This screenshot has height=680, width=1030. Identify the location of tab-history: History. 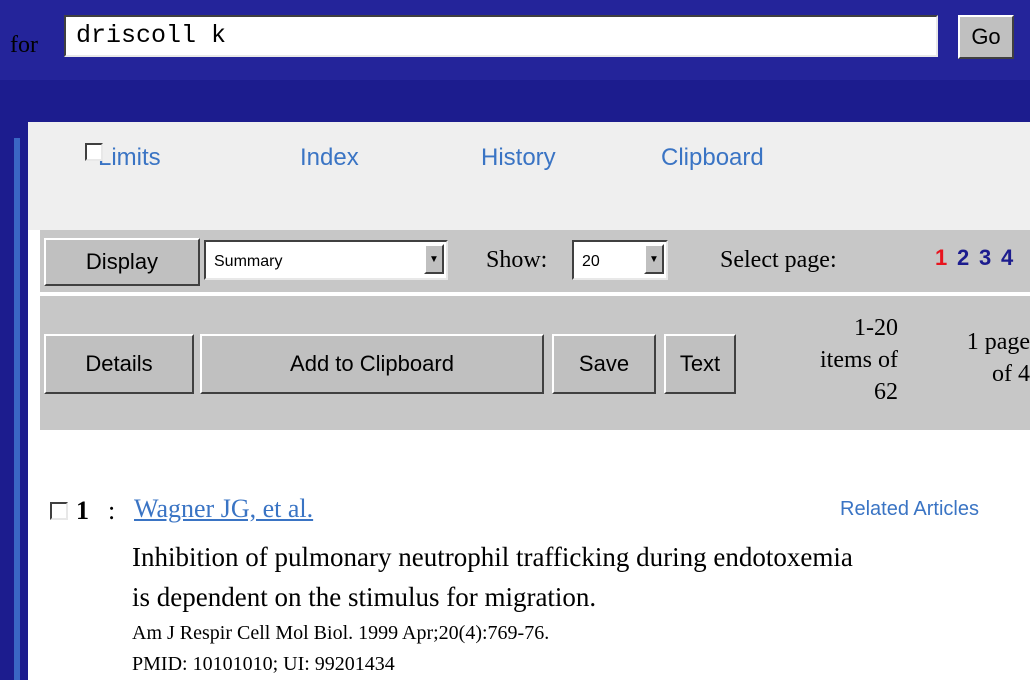
(518, 158).